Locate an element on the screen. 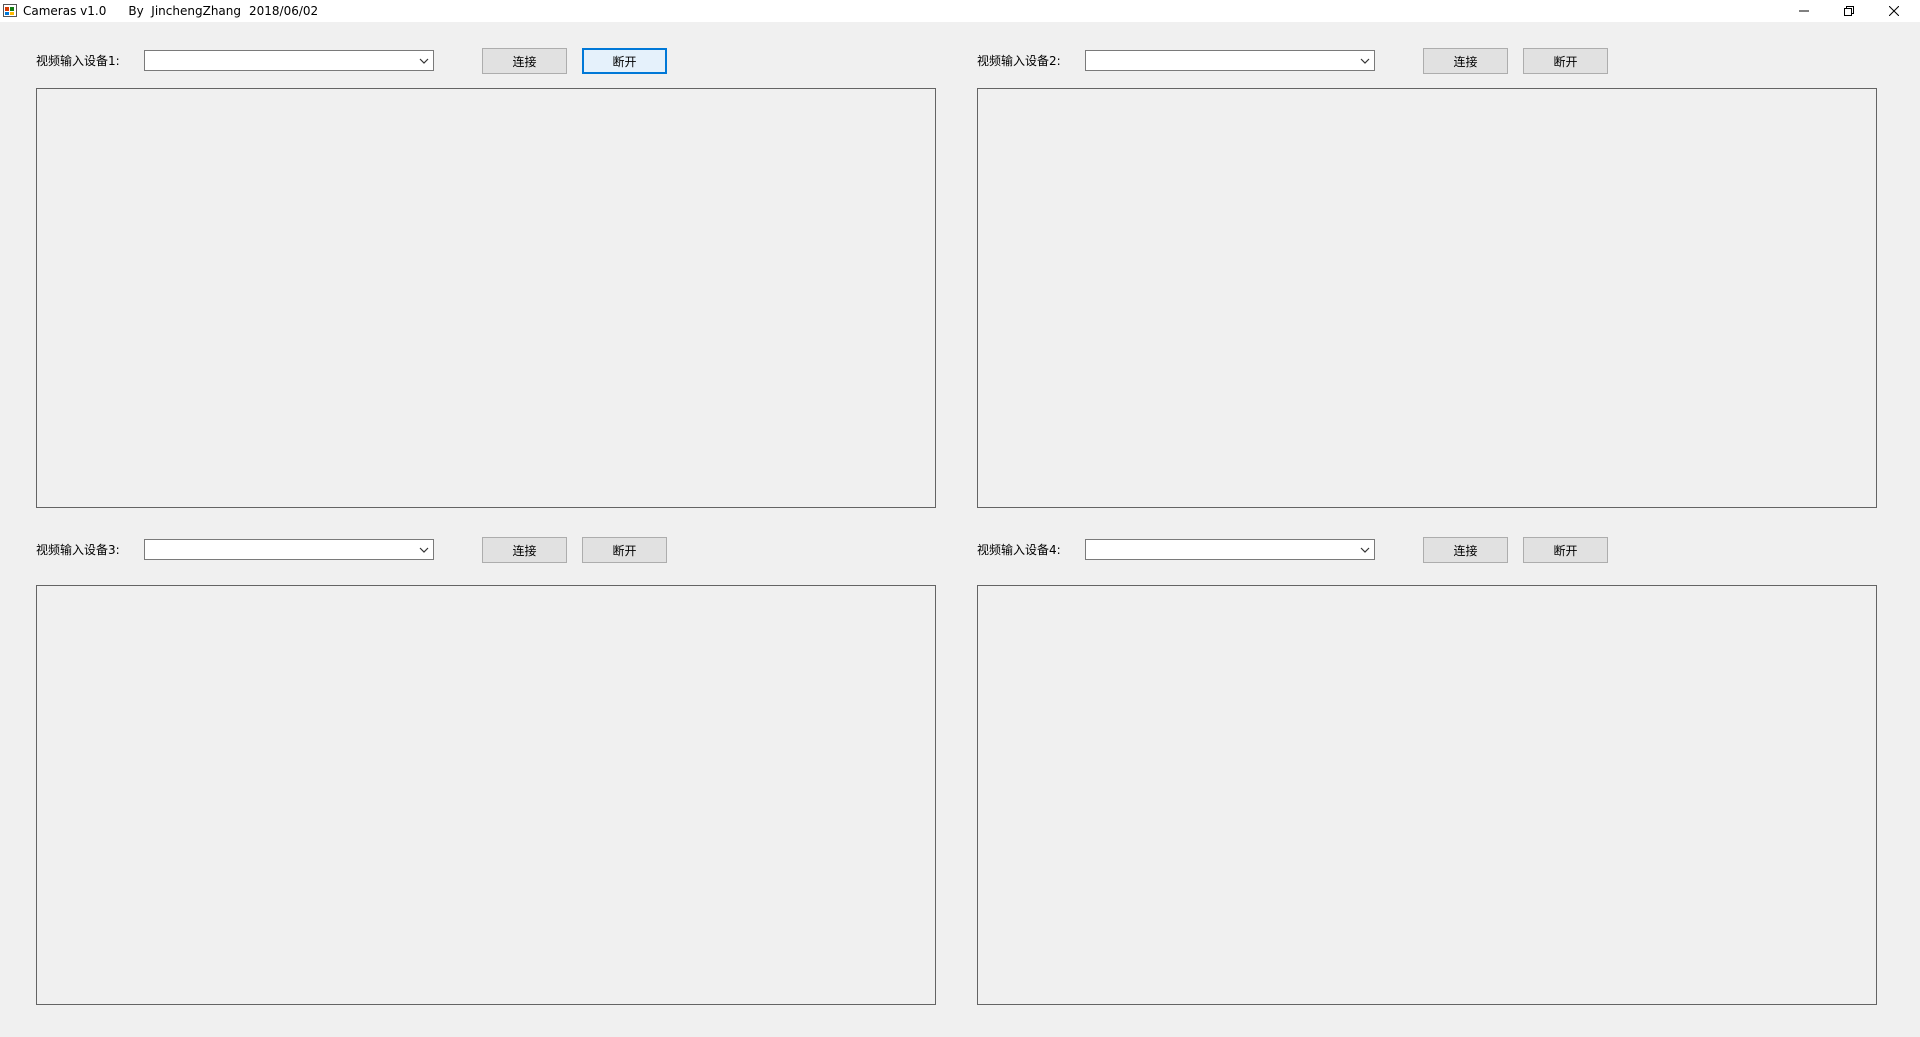  title-bar: Cameras v1.0 By JinchengZhang 2018/06/02 is located at coordinates (960, 11).